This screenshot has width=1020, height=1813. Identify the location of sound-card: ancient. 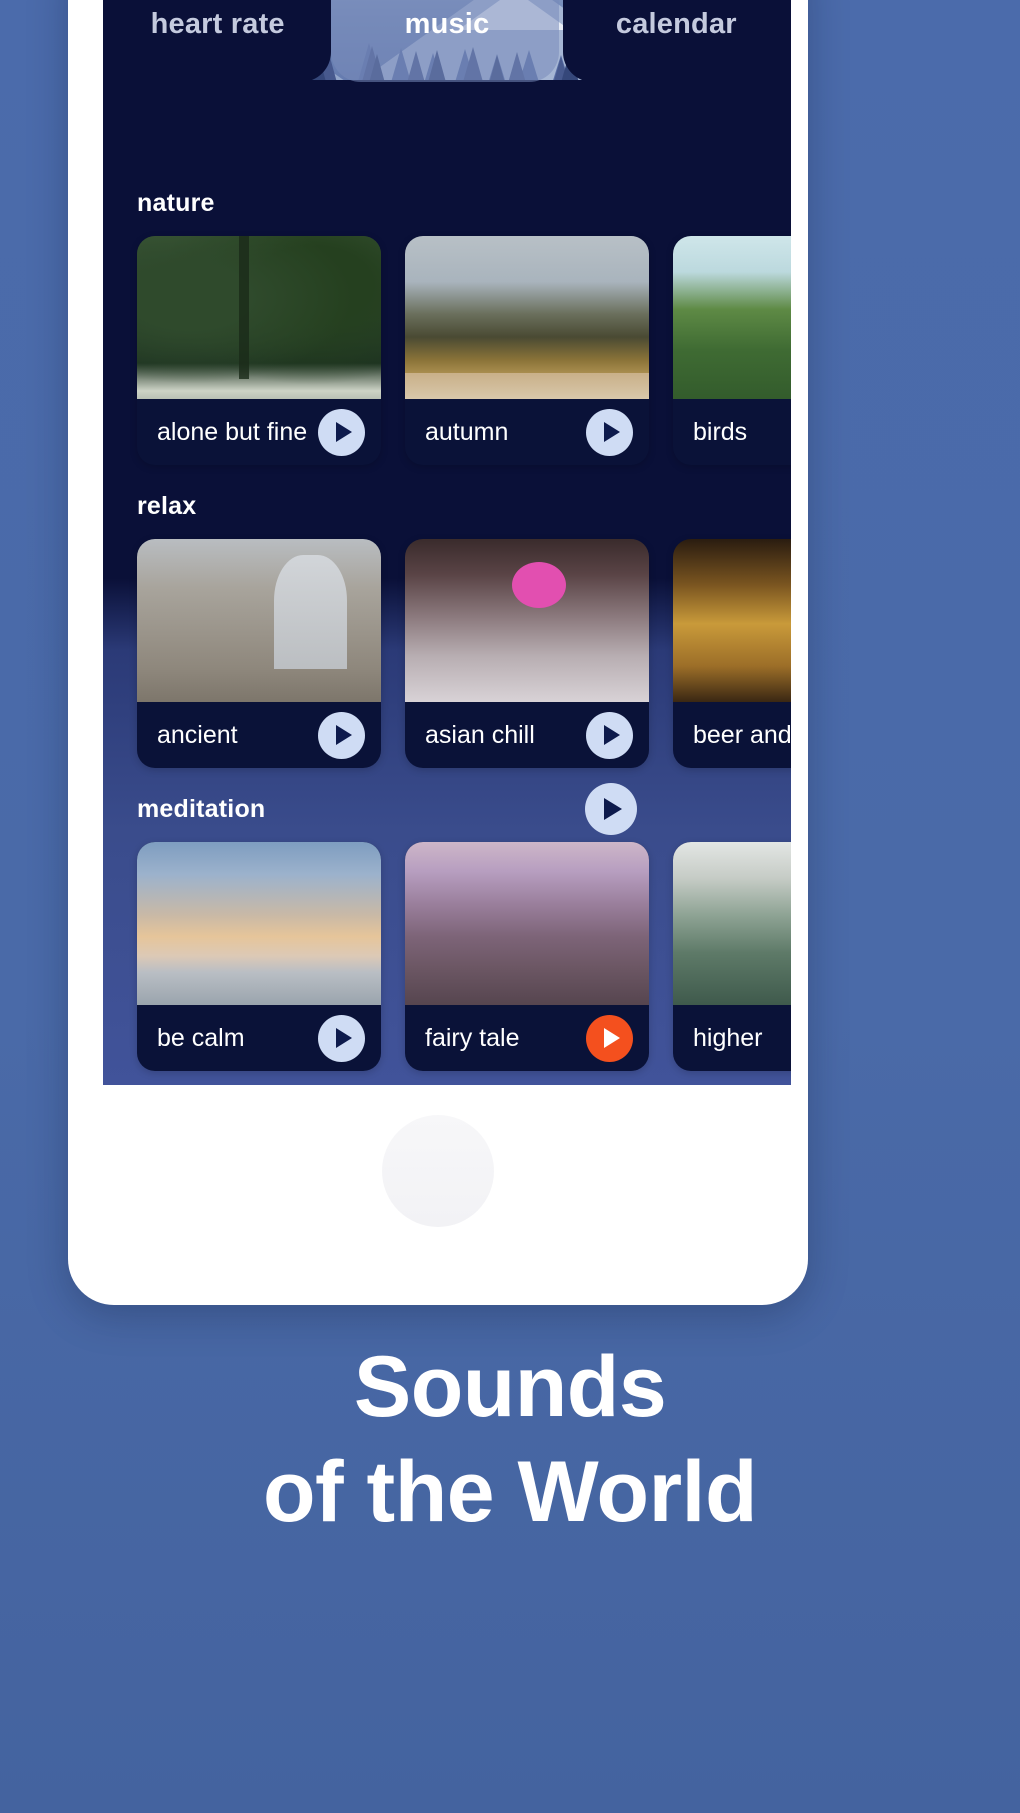
(259, 653).